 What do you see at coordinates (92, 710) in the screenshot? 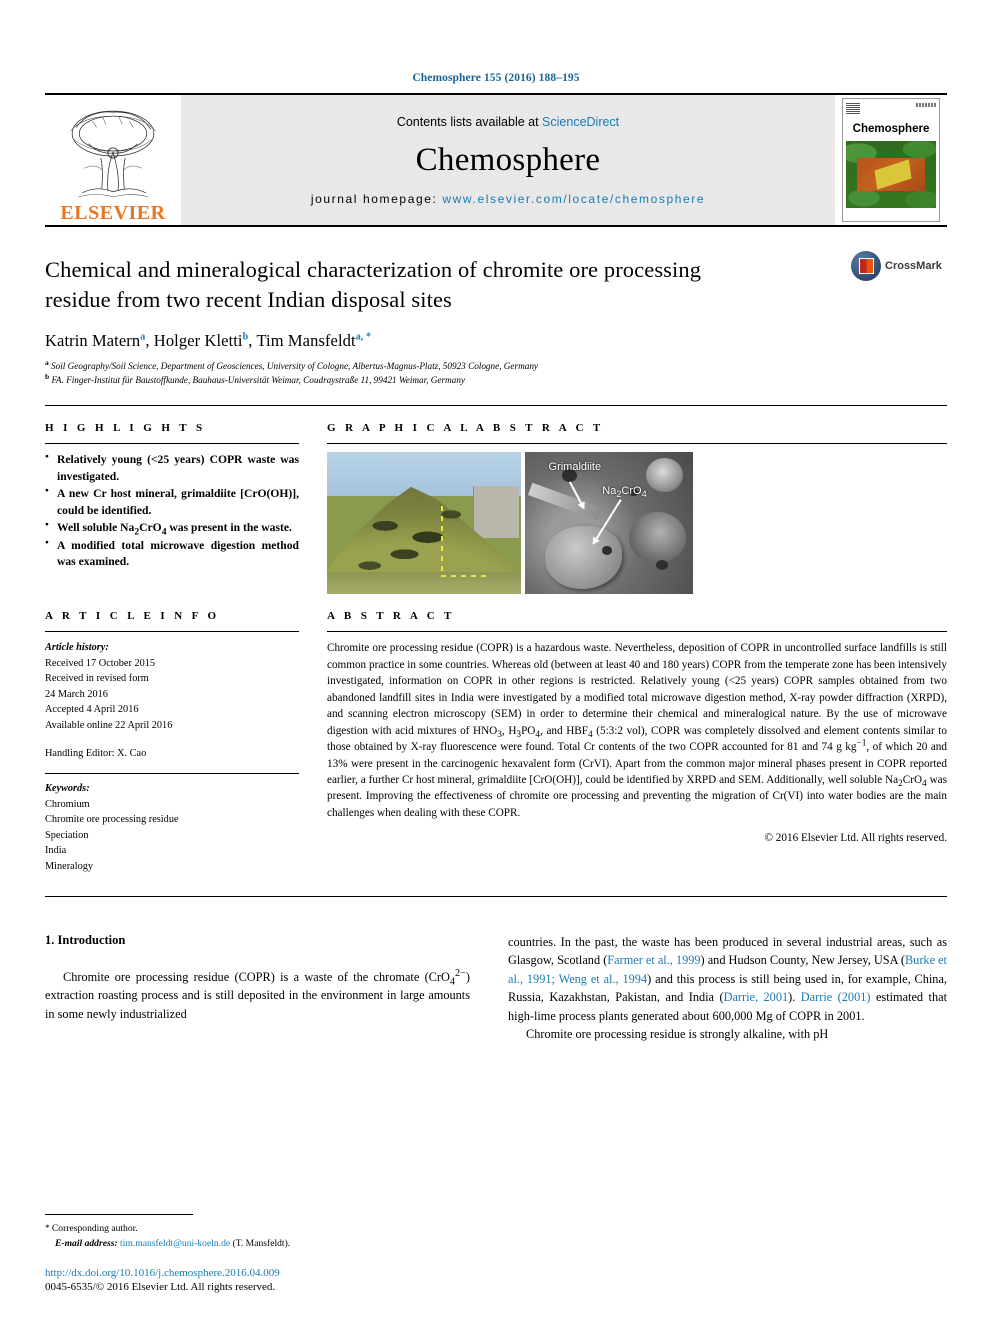
I see `history-item: Accepted 4 April 2016` at bounding box center [92, 710].